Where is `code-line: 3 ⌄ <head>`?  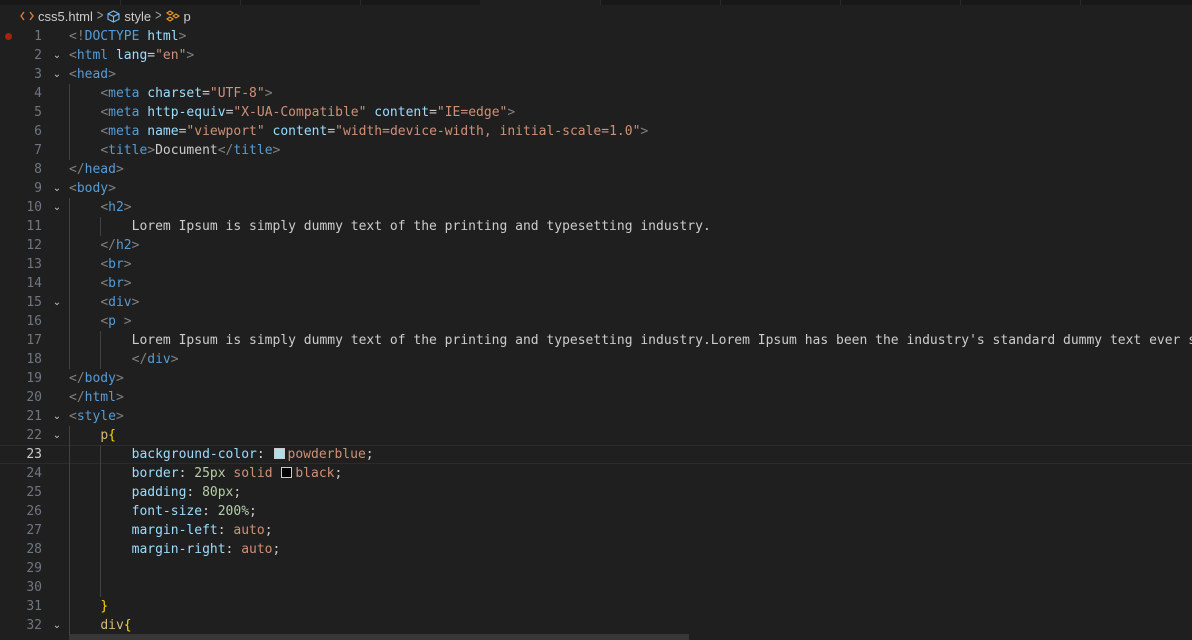
code-line: 3 ⌄ <head> is located at coordinates (596, 74).